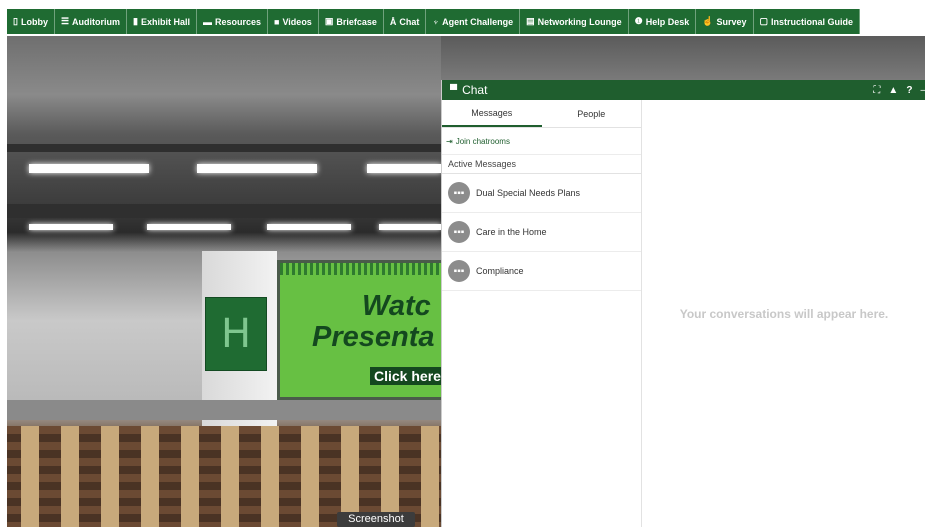  I want to click on person-icon: Å, so click(393, 21).